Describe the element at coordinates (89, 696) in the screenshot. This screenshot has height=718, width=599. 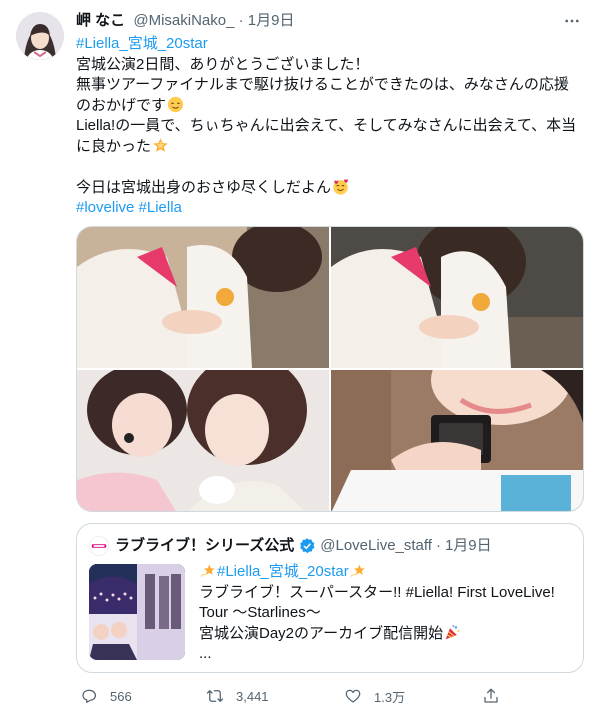
I see `reply-icon` at that location.